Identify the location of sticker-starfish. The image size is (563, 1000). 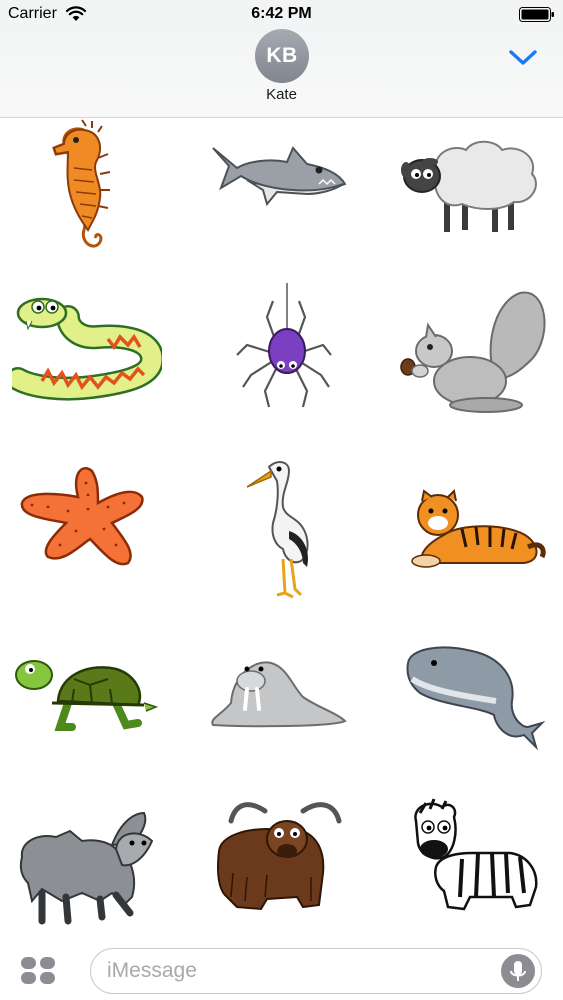
(87, 528).